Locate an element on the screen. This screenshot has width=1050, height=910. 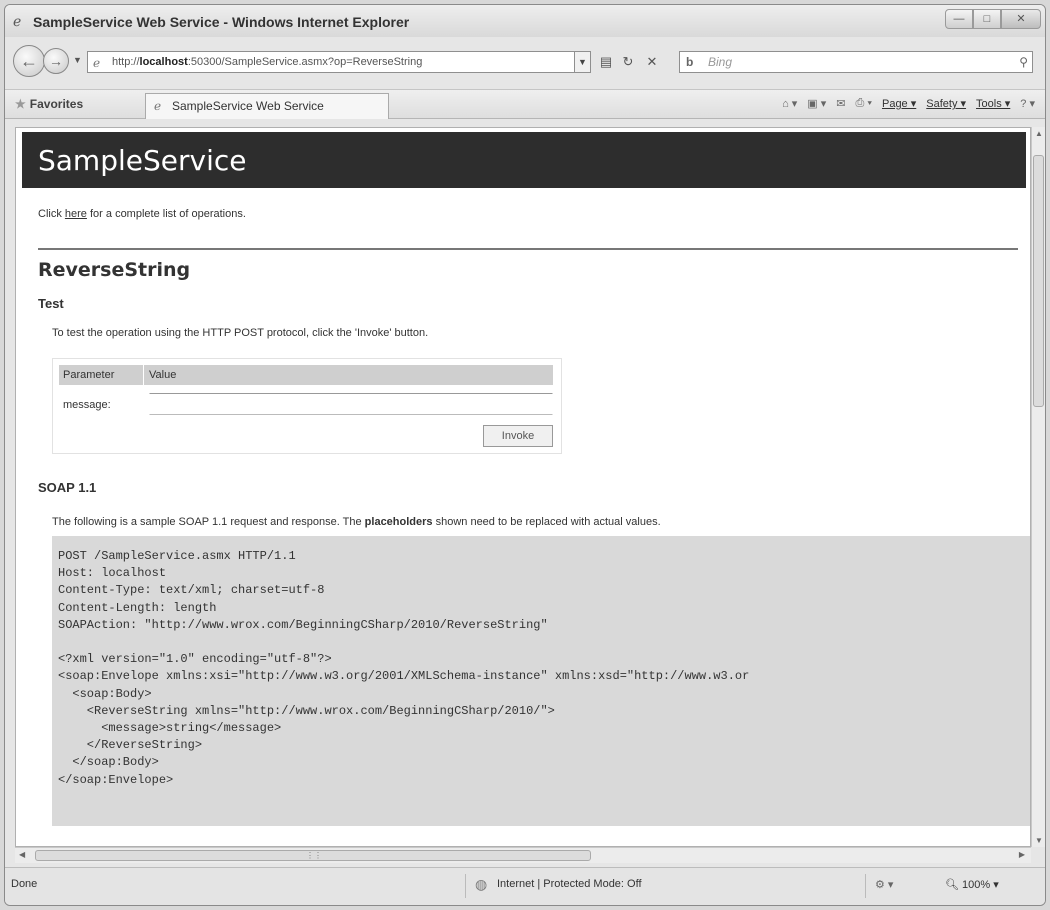
horizontal-scrollbar: ◀ ⋮⋮ ▶ is located at coordinates (523, 855).